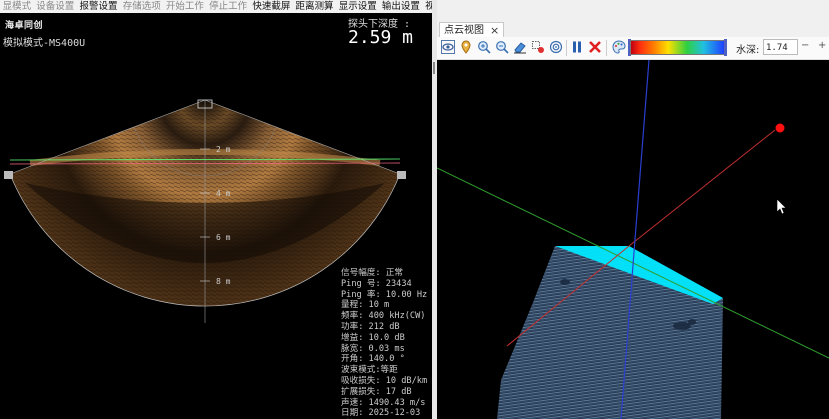 This screenshot has height=419, width=829. What do you see at coordinates (141, 6) in the screenshot?
I see `menu-item: 存储选项` at bounding box center [141, 6].